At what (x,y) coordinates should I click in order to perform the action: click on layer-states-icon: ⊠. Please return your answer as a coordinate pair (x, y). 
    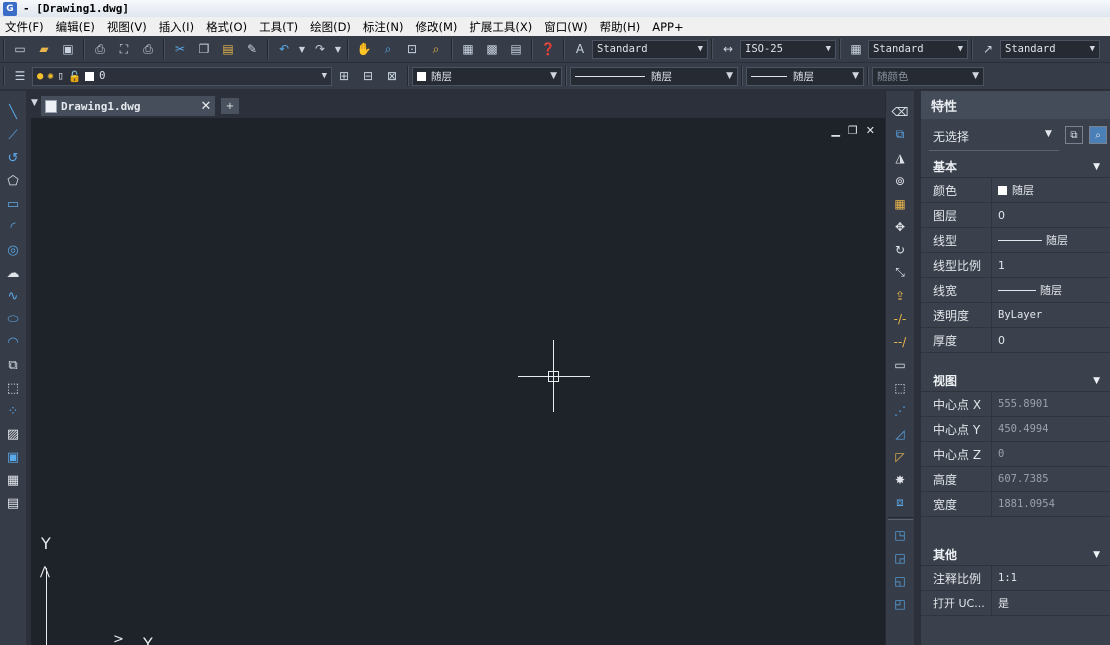
    Looking at the image, I should click on (392, 76).